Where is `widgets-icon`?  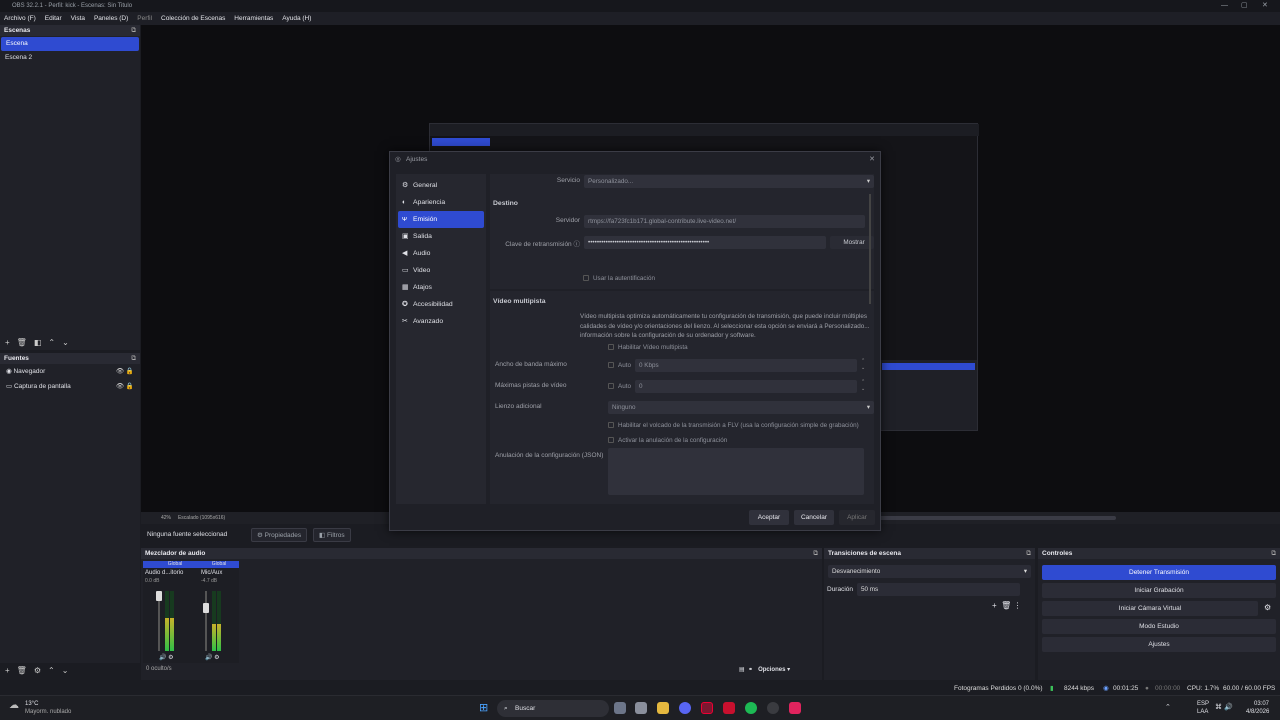 widgets-icon is located at coordinates (641, 708).